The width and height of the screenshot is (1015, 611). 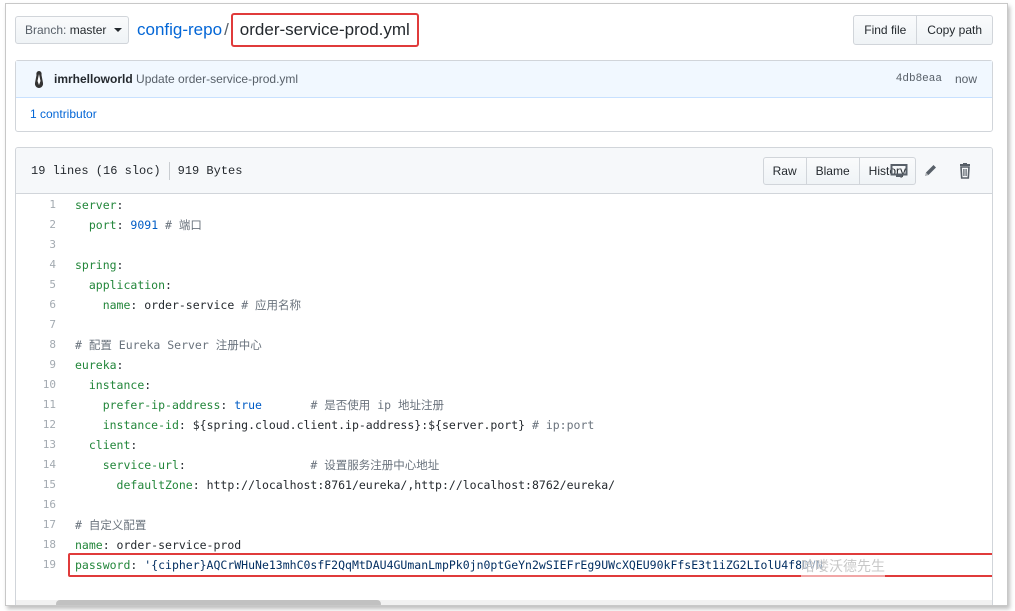 What do you see at coordinates (36, 345) in the screenshot?
I see `line-number: 8` at bounding box center [36, 345].